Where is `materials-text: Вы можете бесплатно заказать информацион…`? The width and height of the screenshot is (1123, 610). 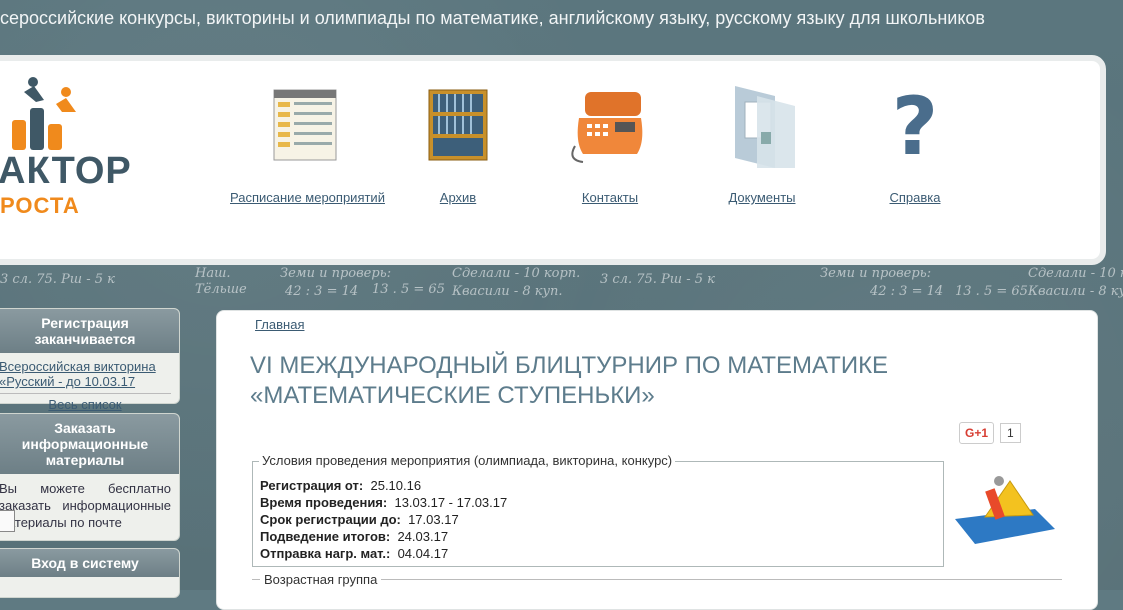 materials-text: Вы можете бесплатно заказать информацион… is located at coordinates (85, 505).